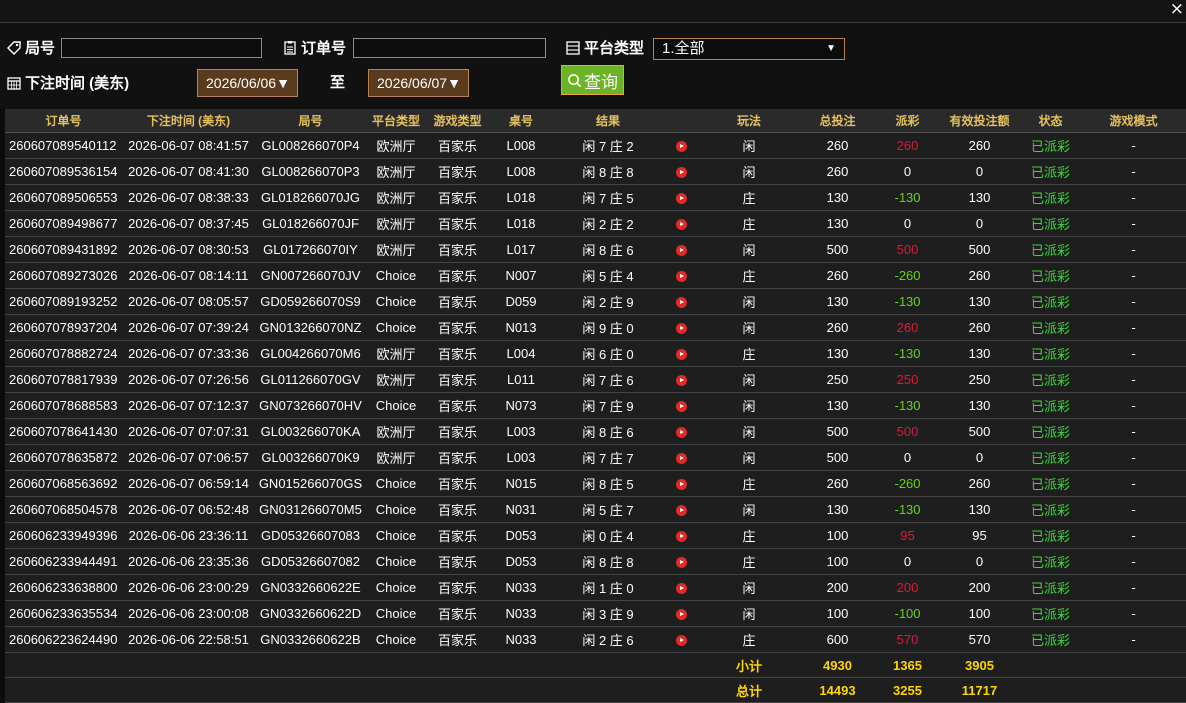 Image resolution: width=1186 pixels, height=703 pixels. I want to click on time-cell: 2026-06-07 08:38:33, so click(188, 197).